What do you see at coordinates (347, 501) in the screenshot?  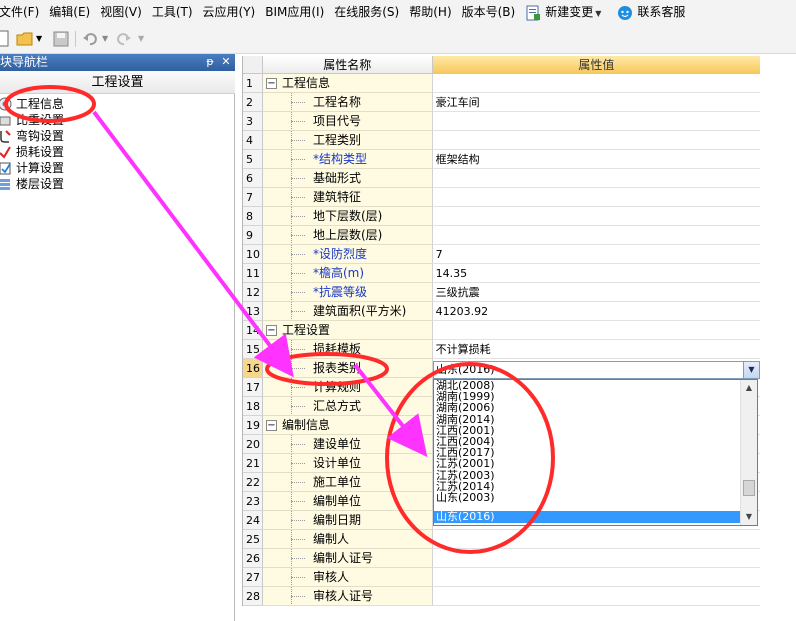 I see `property-name-cell: 编制单位` at bounding box center [347, 501].